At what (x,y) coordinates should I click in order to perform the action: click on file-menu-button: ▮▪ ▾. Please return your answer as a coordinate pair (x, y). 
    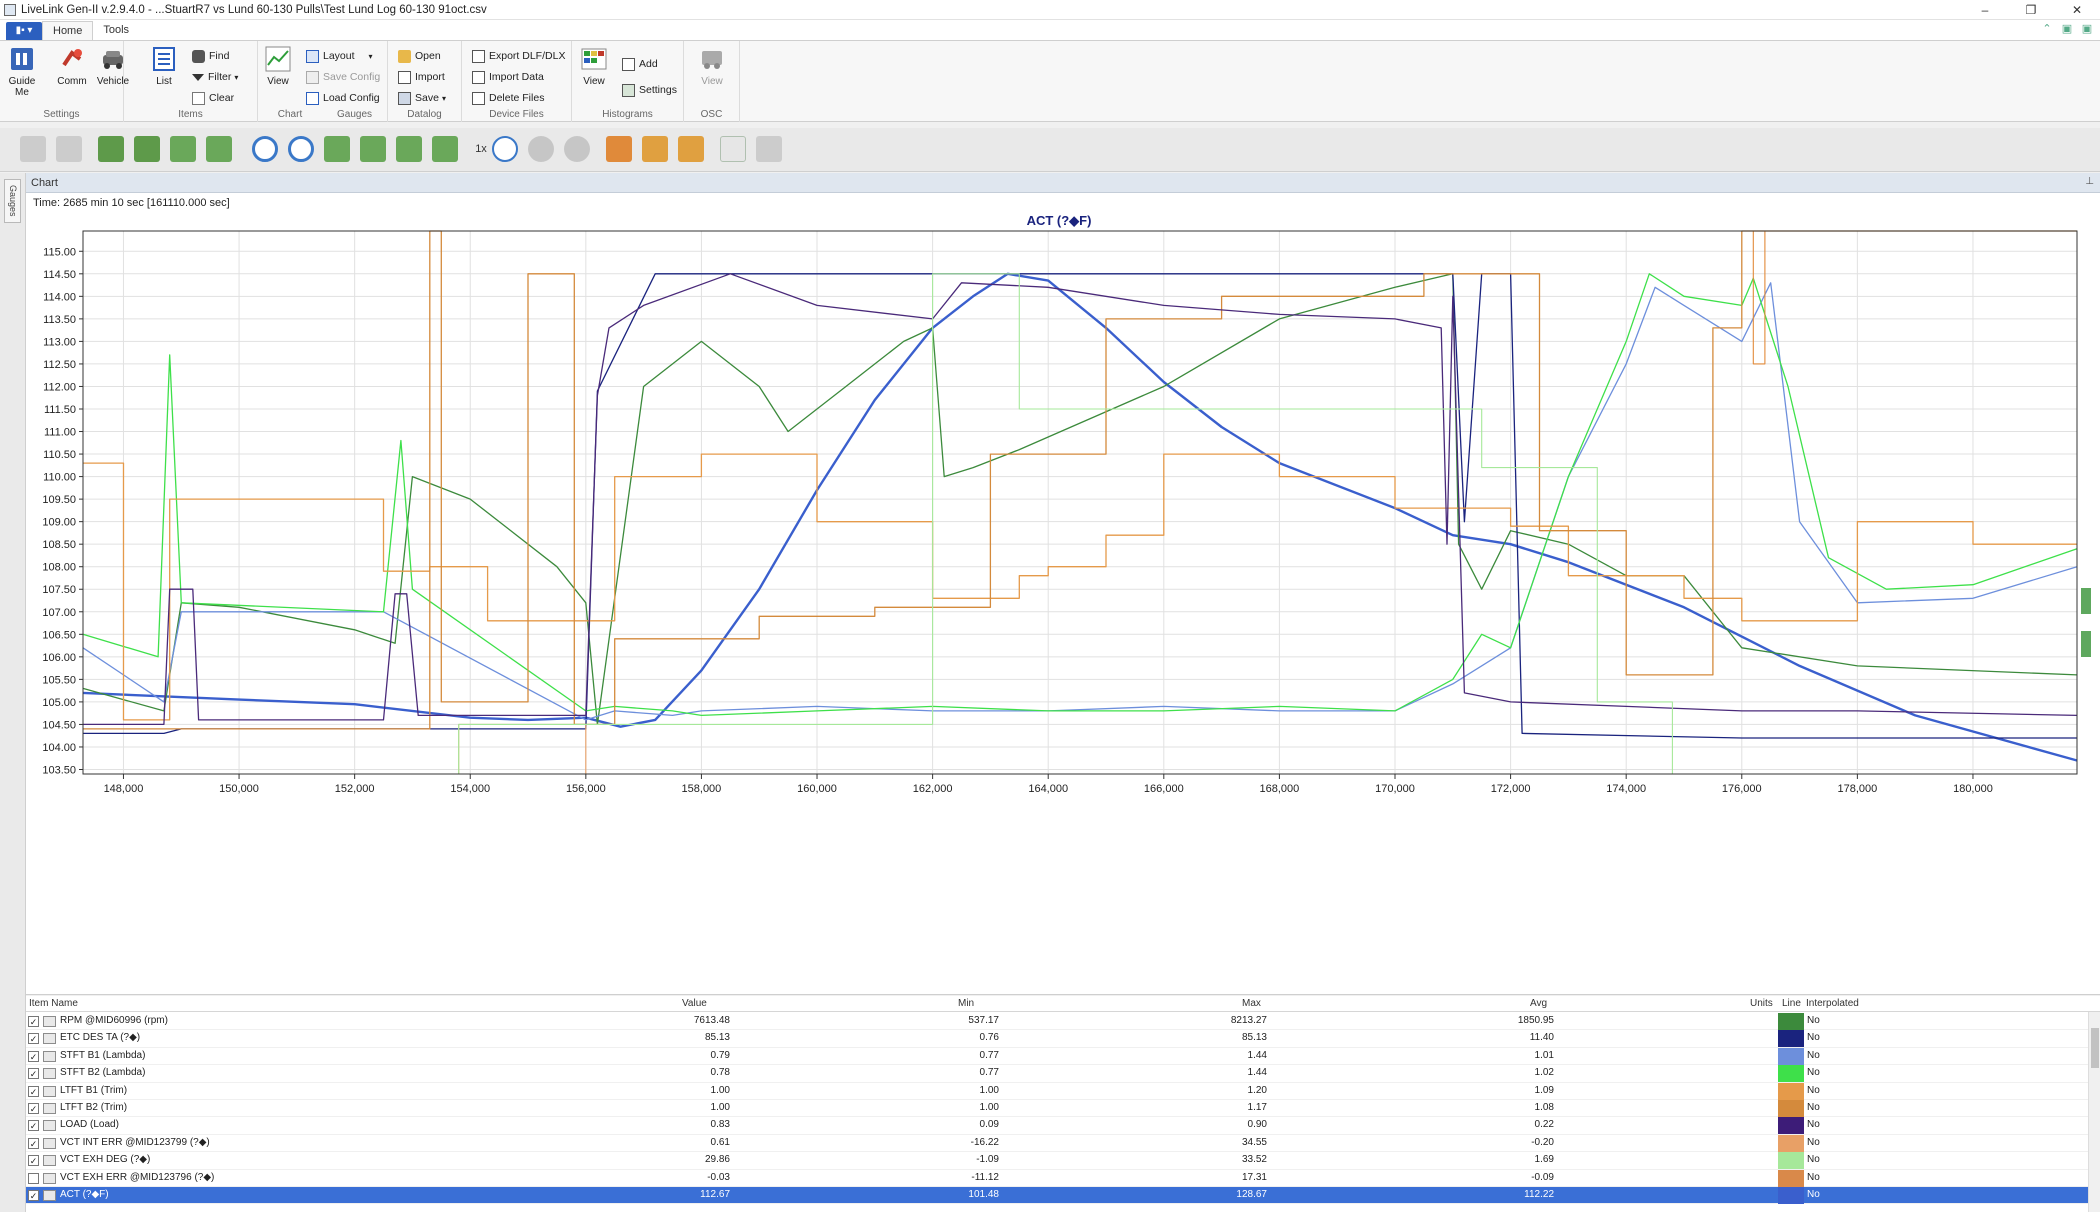
    Looking at the image, I should click on (24, 31).